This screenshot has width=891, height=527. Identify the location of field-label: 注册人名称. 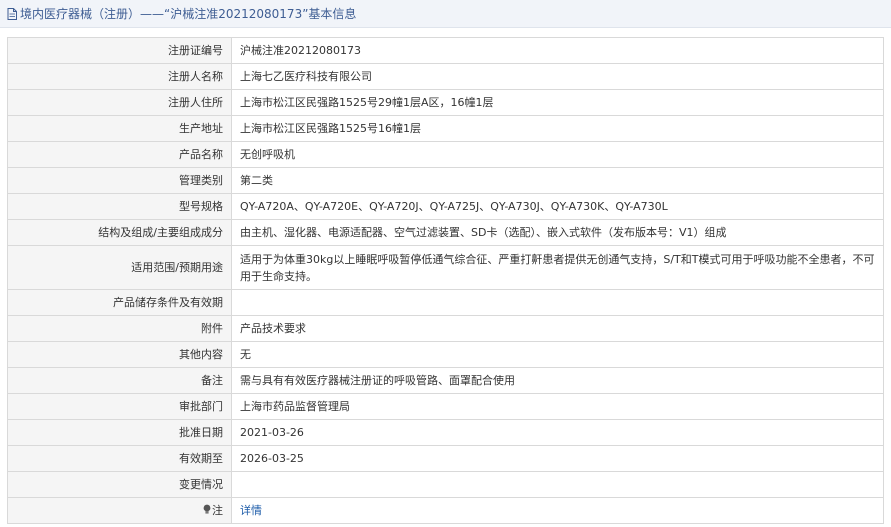
(119, 76).